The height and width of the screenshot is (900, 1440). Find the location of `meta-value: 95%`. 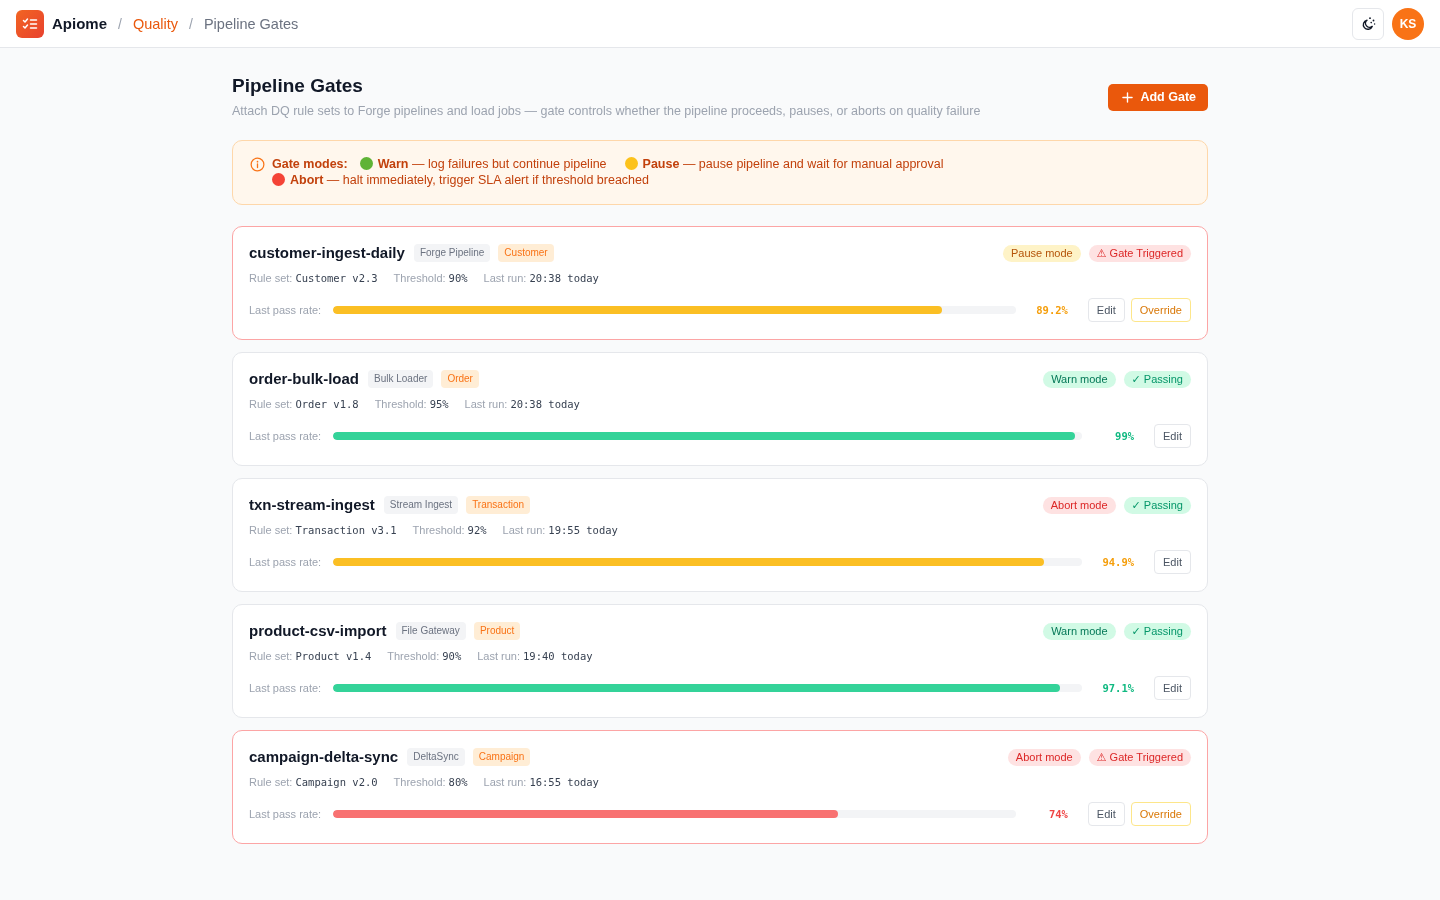

meta-value: 95% is located at coordinates (439, 404).